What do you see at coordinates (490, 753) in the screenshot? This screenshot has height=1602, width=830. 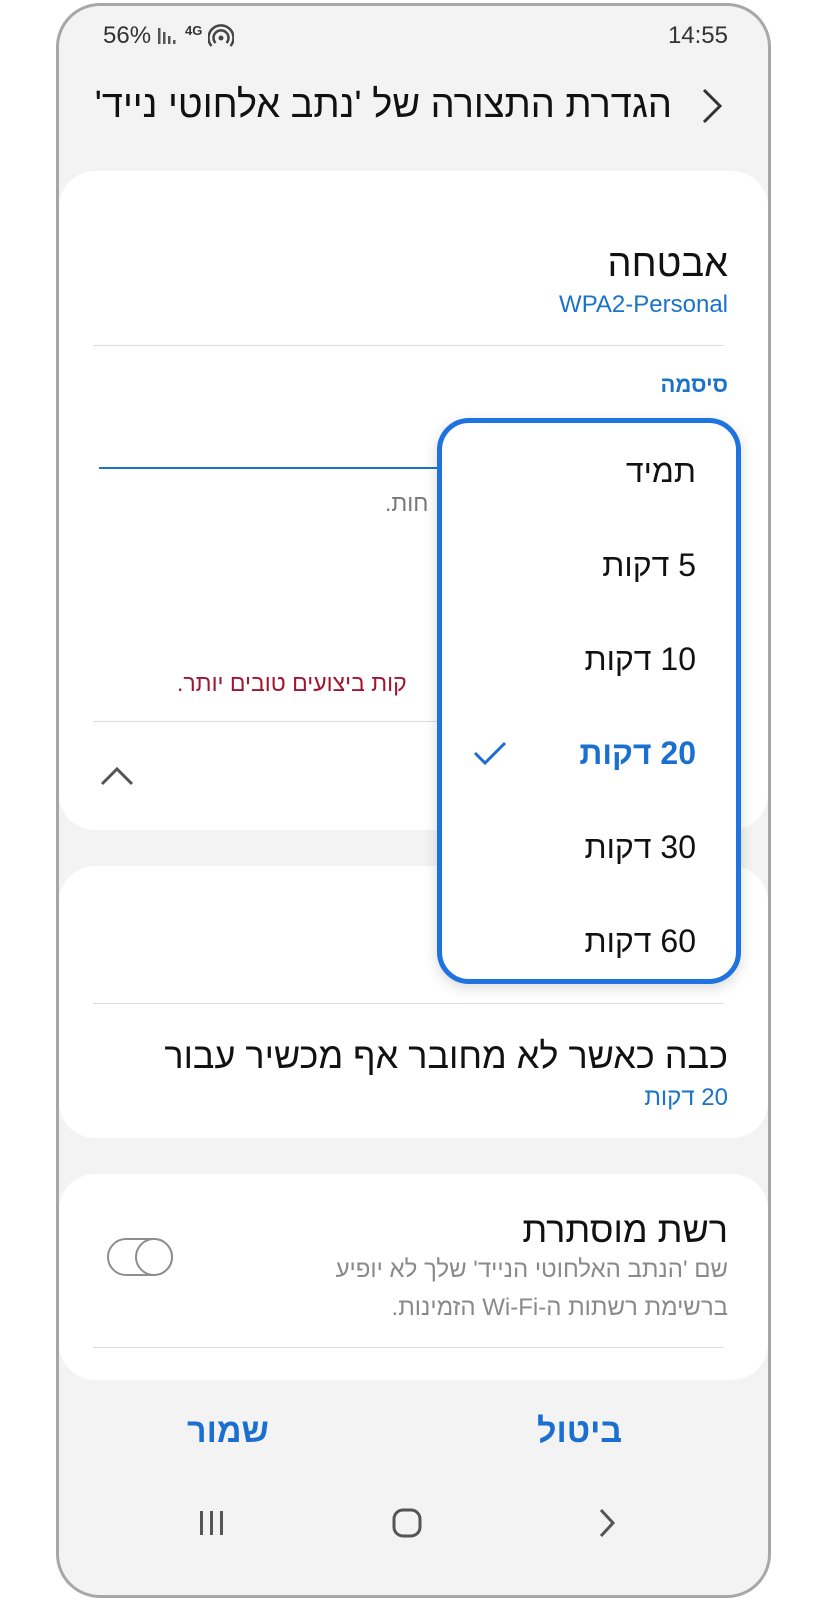 I see `checkmark-icon` at bounding box center [490, 753].